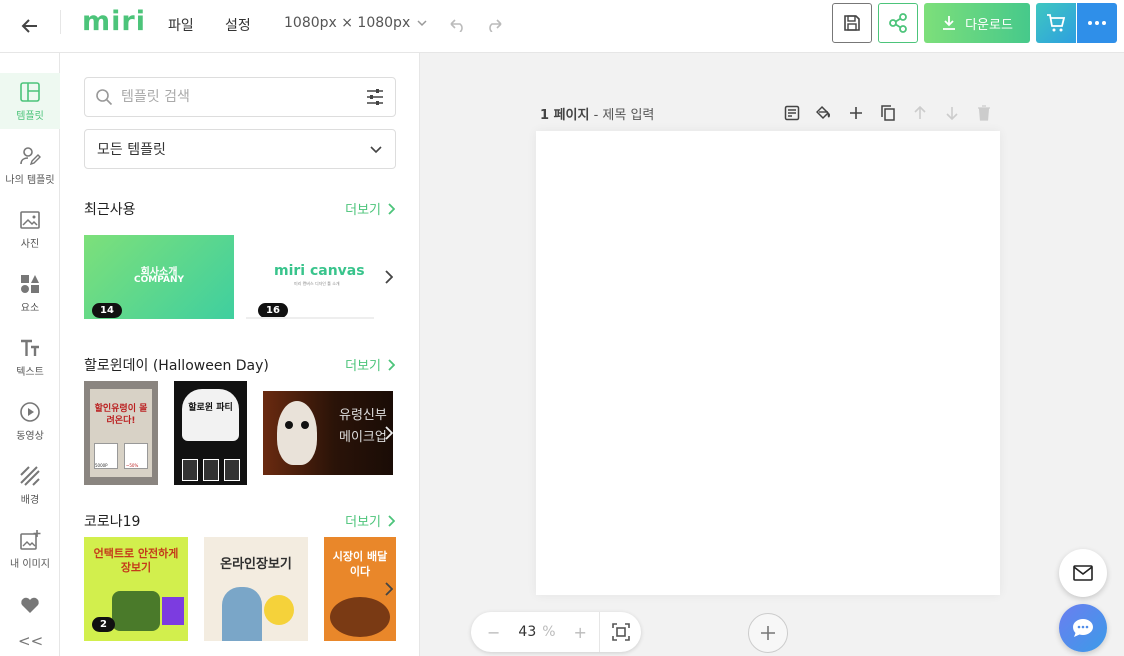 The width and height of the screenshot is (1124, 656). I want to click on sidebar-item-label: 템플릿, so click(30, 116).